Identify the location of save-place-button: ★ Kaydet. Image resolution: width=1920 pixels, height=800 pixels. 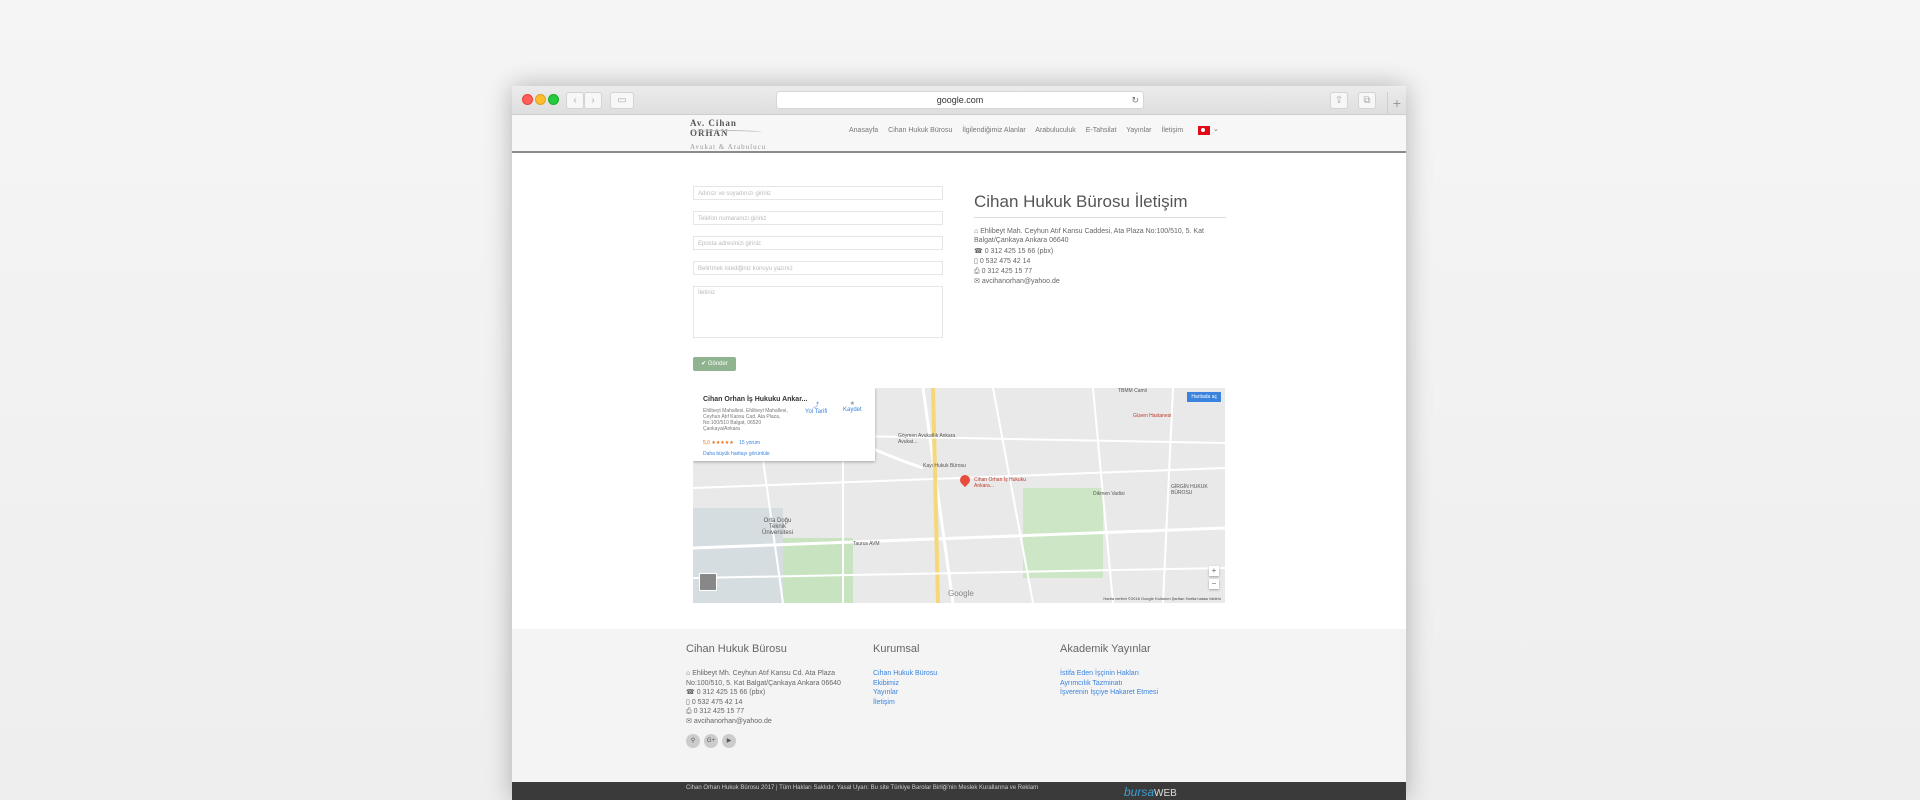
(852, 406).